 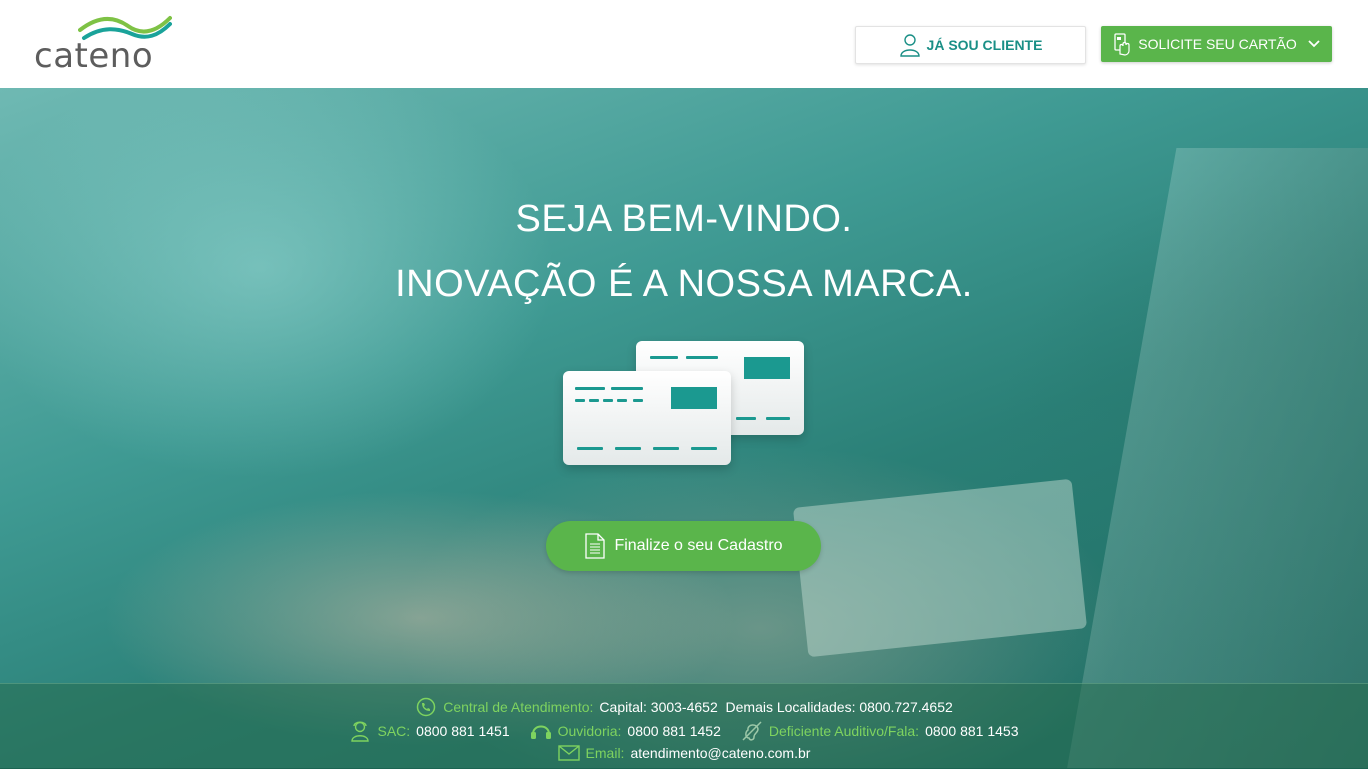 I want to click on card-hand-icon, so click(x=1122, y=44).